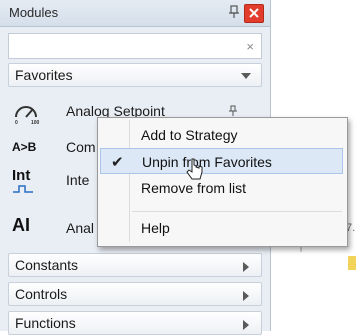  What do you see at coordinates (135, 75) in the screenshot?
I see `favorites-dropdown: Favorites` at bounding box center [135, 75].